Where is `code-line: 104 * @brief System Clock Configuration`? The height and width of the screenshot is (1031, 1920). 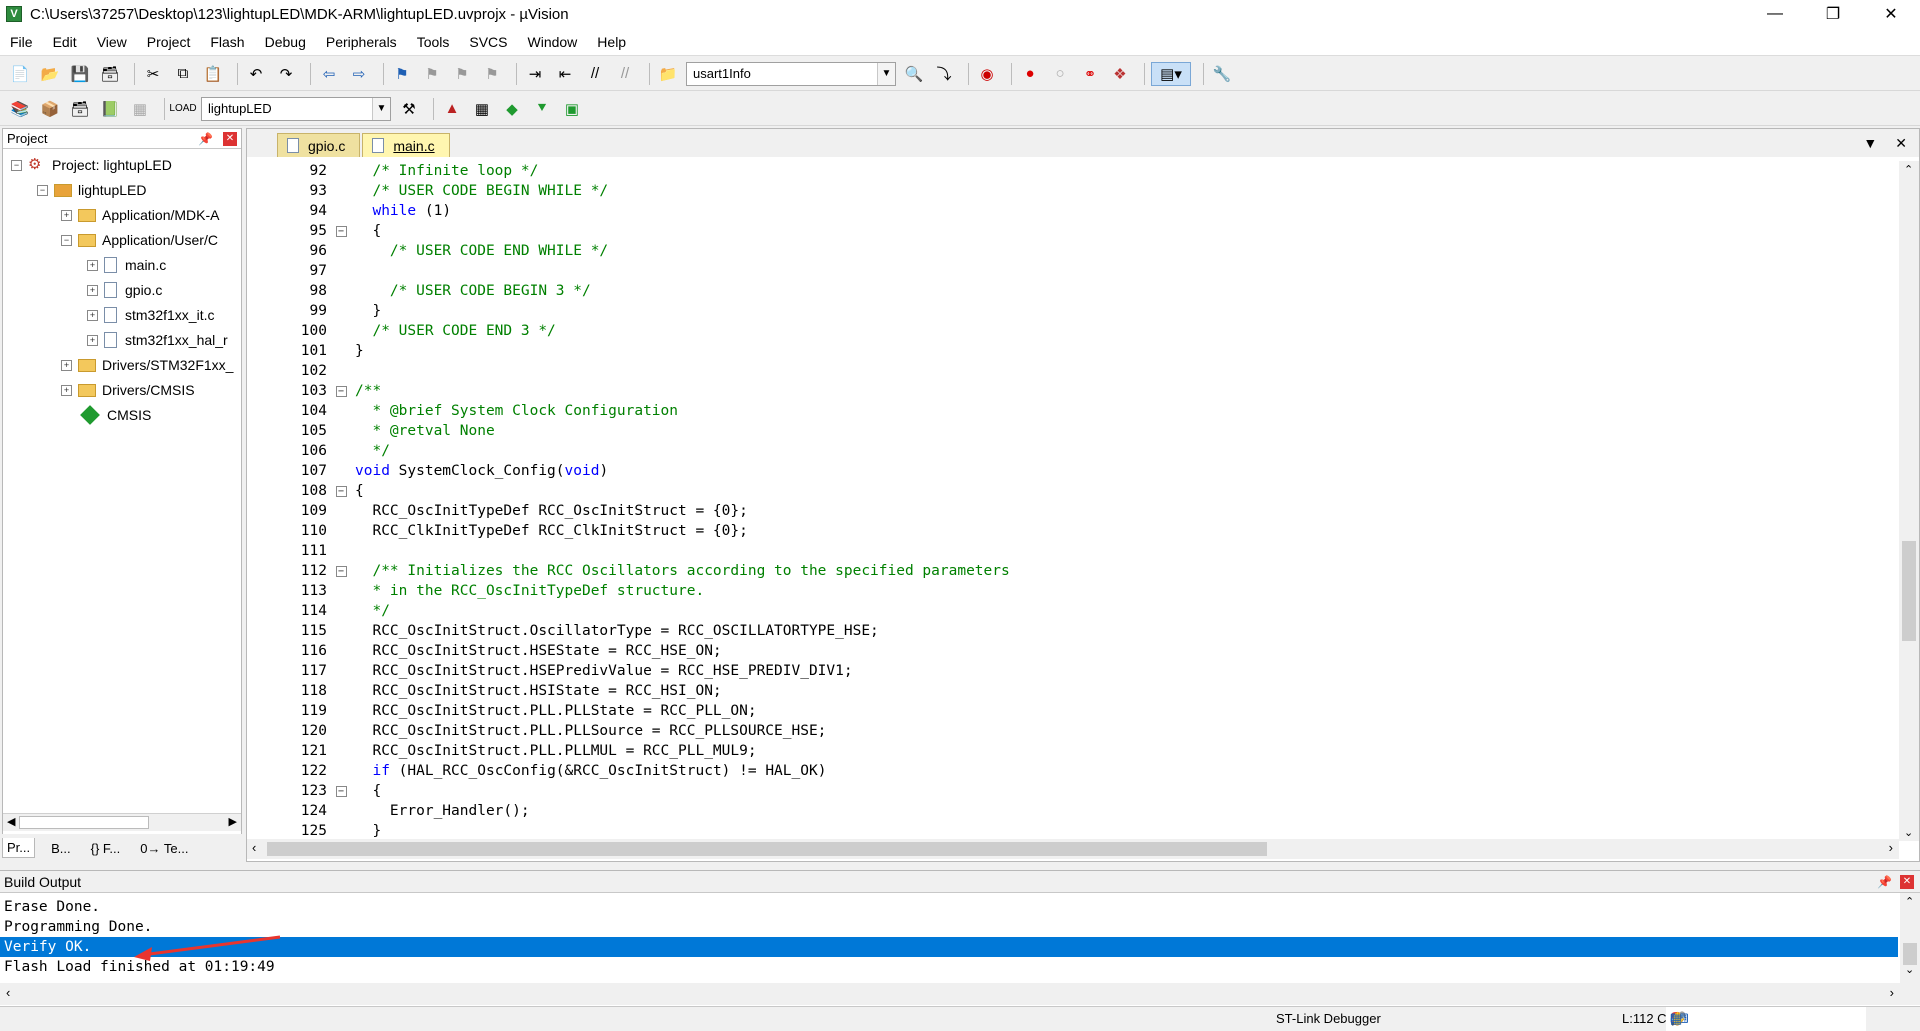
code-line: 104 * @brief System Clock Configuration is located at coordinates (464, 411).